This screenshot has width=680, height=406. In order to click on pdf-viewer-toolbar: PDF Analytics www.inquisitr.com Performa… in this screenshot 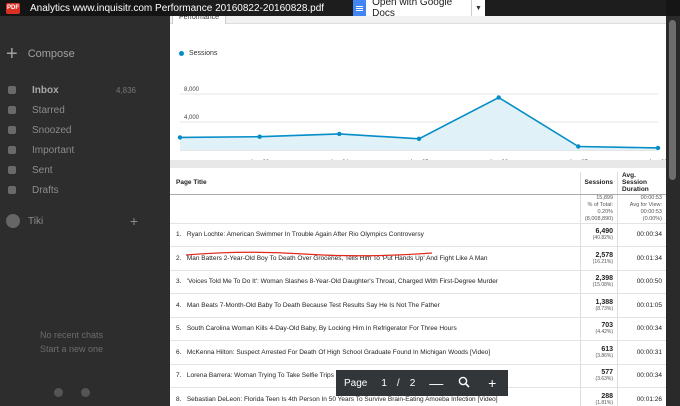, I will do `click(340, 8)`.